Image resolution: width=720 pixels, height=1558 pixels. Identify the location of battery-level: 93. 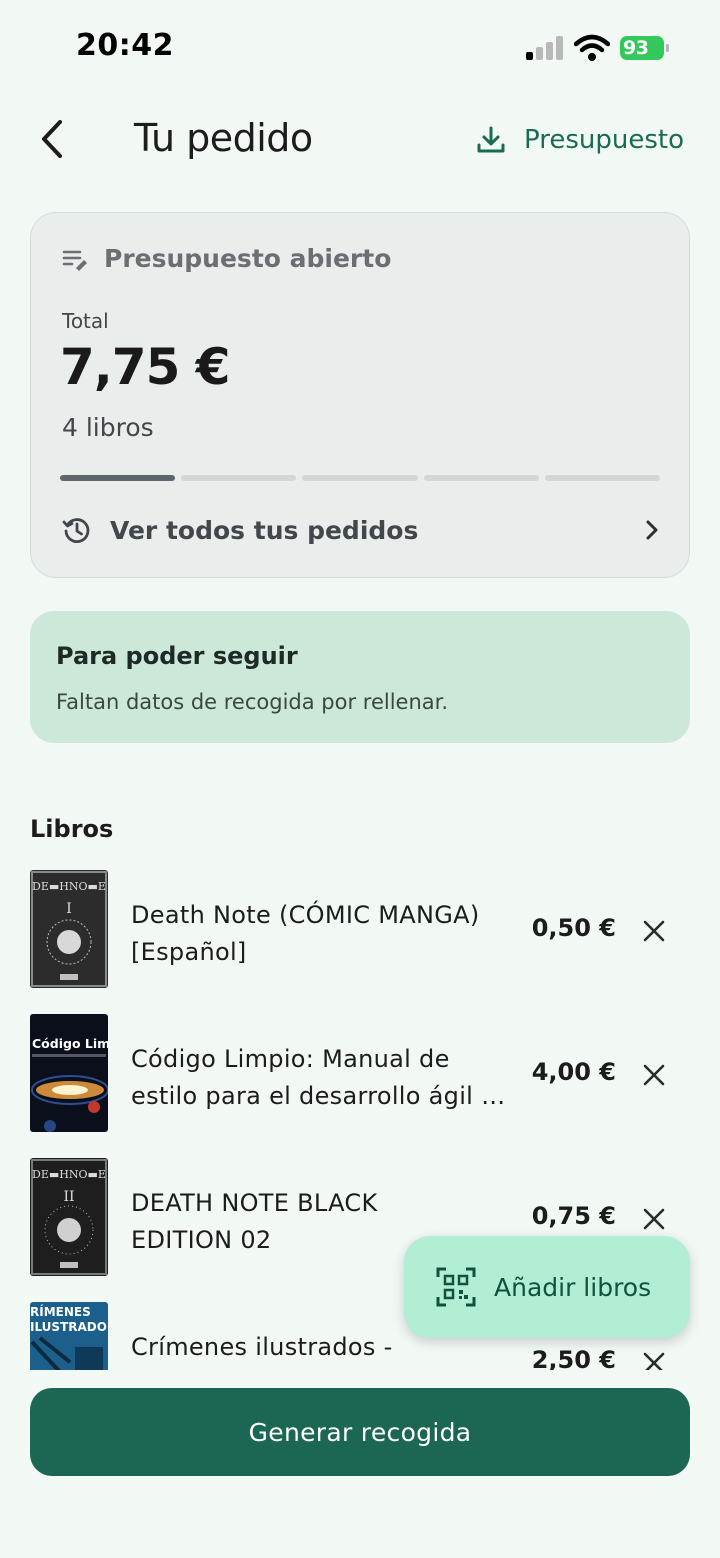
(636, 48).